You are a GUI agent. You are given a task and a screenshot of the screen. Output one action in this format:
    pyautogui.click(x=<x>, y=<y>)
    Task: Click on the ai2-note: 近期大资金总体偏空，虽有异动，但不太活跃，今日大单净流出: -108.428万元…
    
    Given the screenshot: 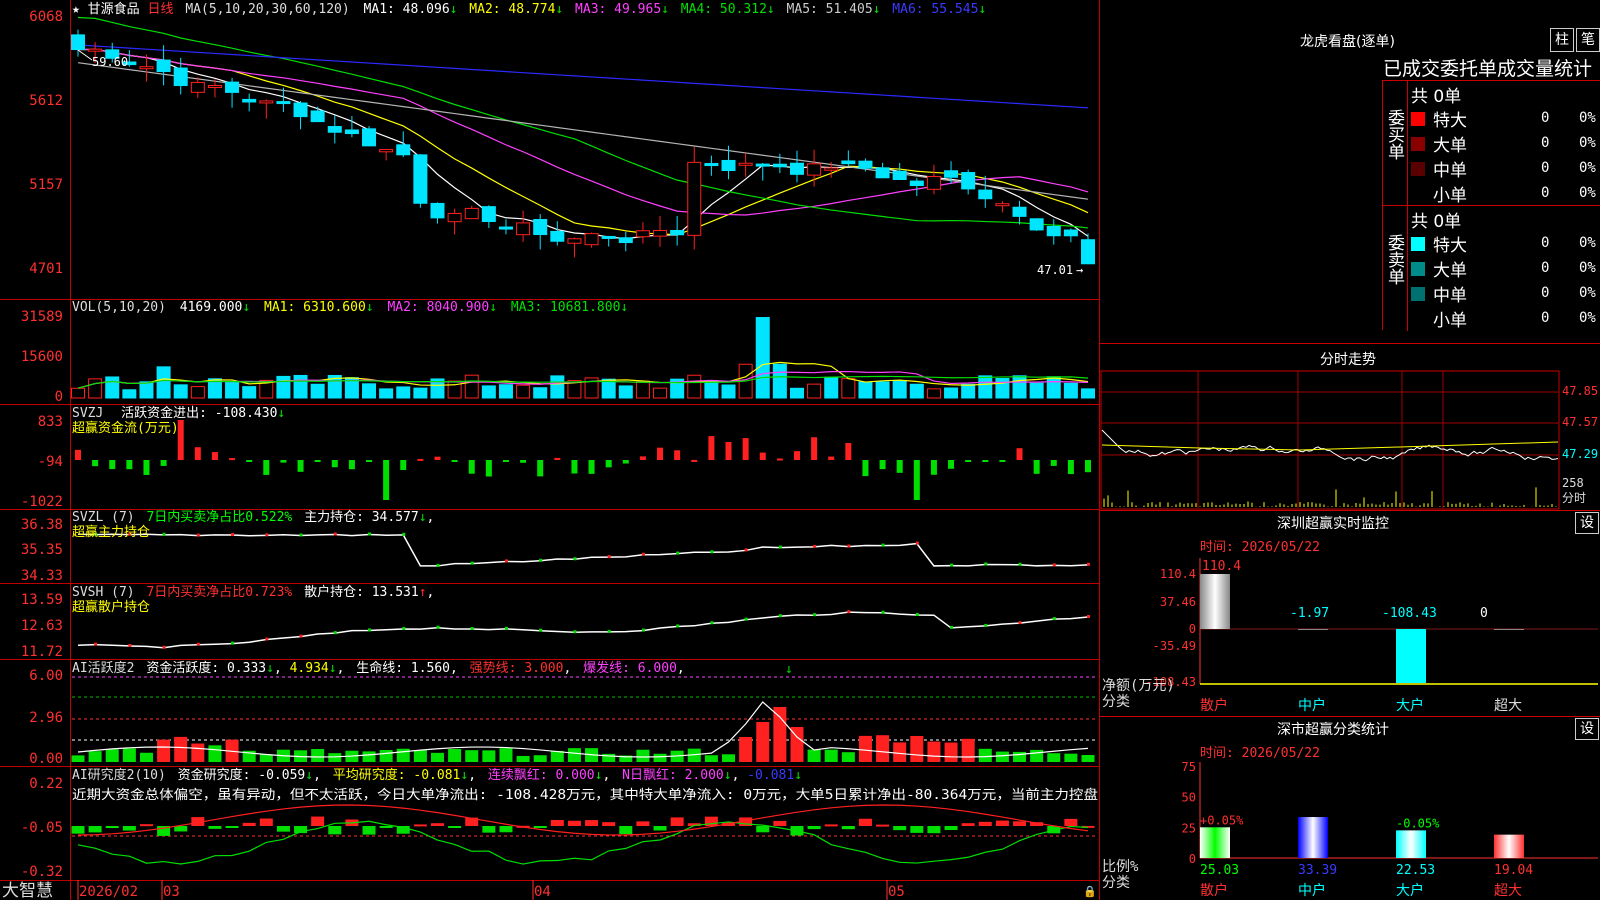 What is the action you would take?
    pyautogui.click(x=585, y=795)
    